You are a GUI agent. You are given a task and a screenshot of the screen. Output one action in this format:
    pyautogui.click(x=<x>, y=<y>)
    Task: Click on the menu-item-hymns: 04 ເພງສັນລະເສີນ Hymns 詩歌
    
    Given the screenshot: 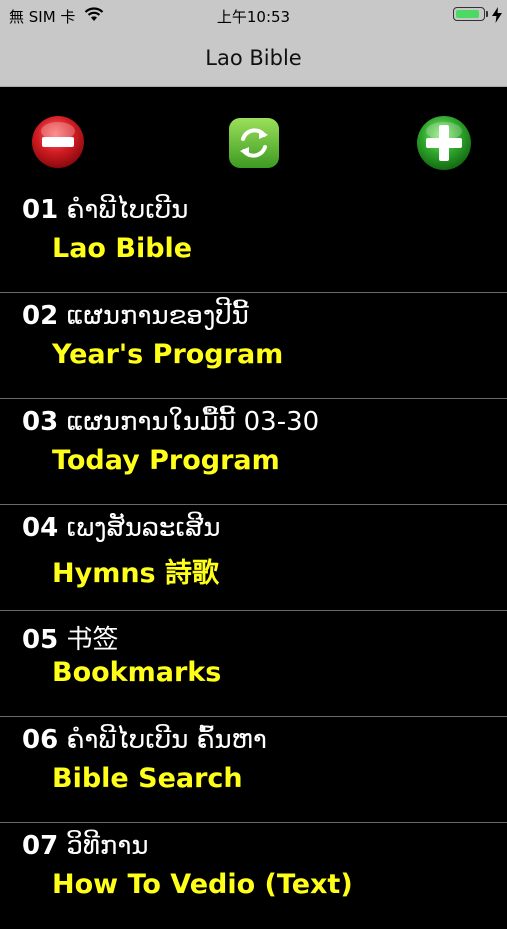 What is the action you would take?
    pyautogui.click(x=253, y=558)
    